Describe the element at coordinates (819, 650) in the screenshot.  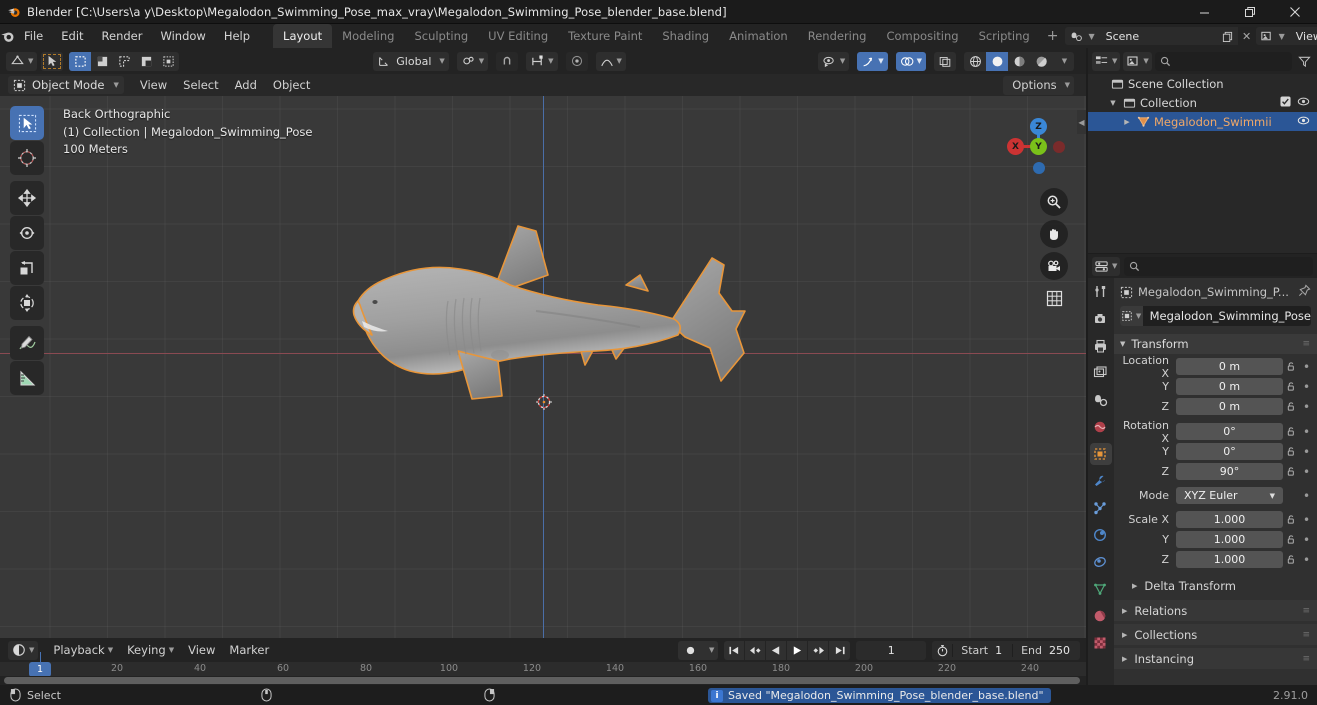
I see `next-keyframe-icon` at that location.